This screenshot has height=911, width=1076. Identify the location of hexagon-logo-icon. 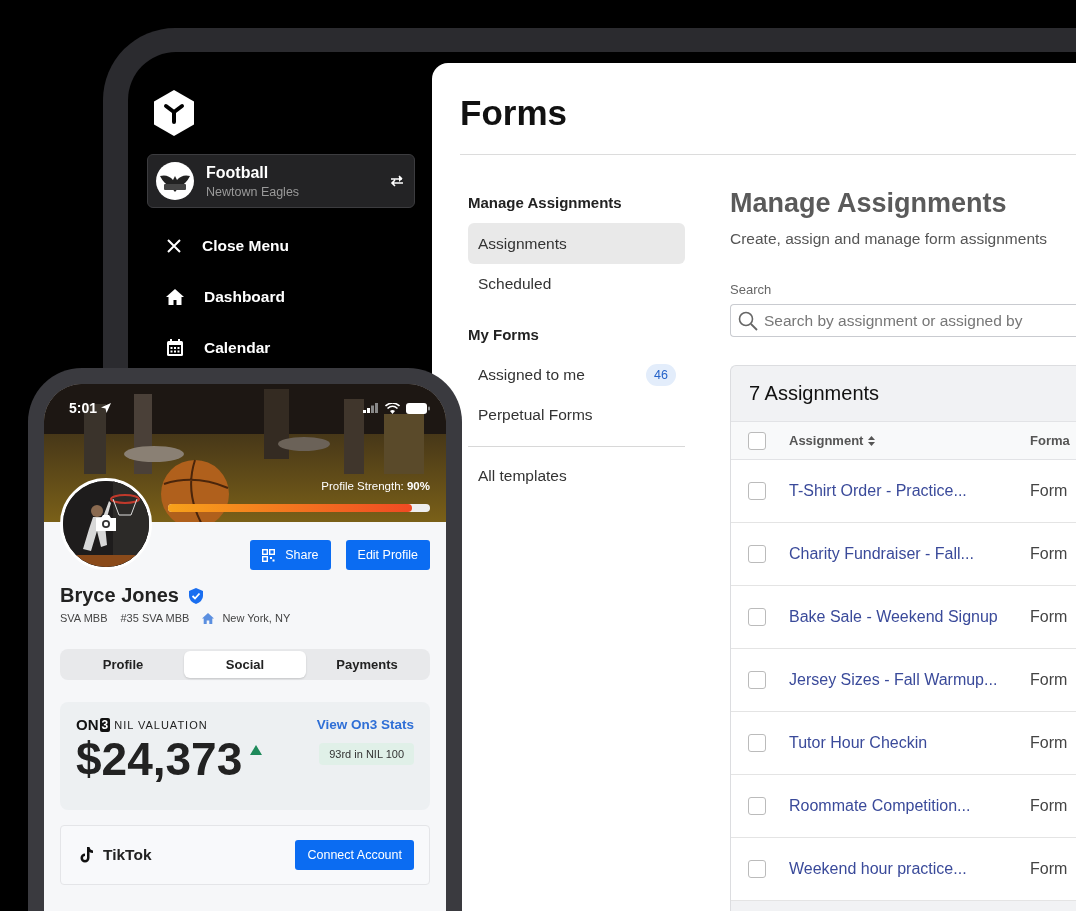
(174, 113).